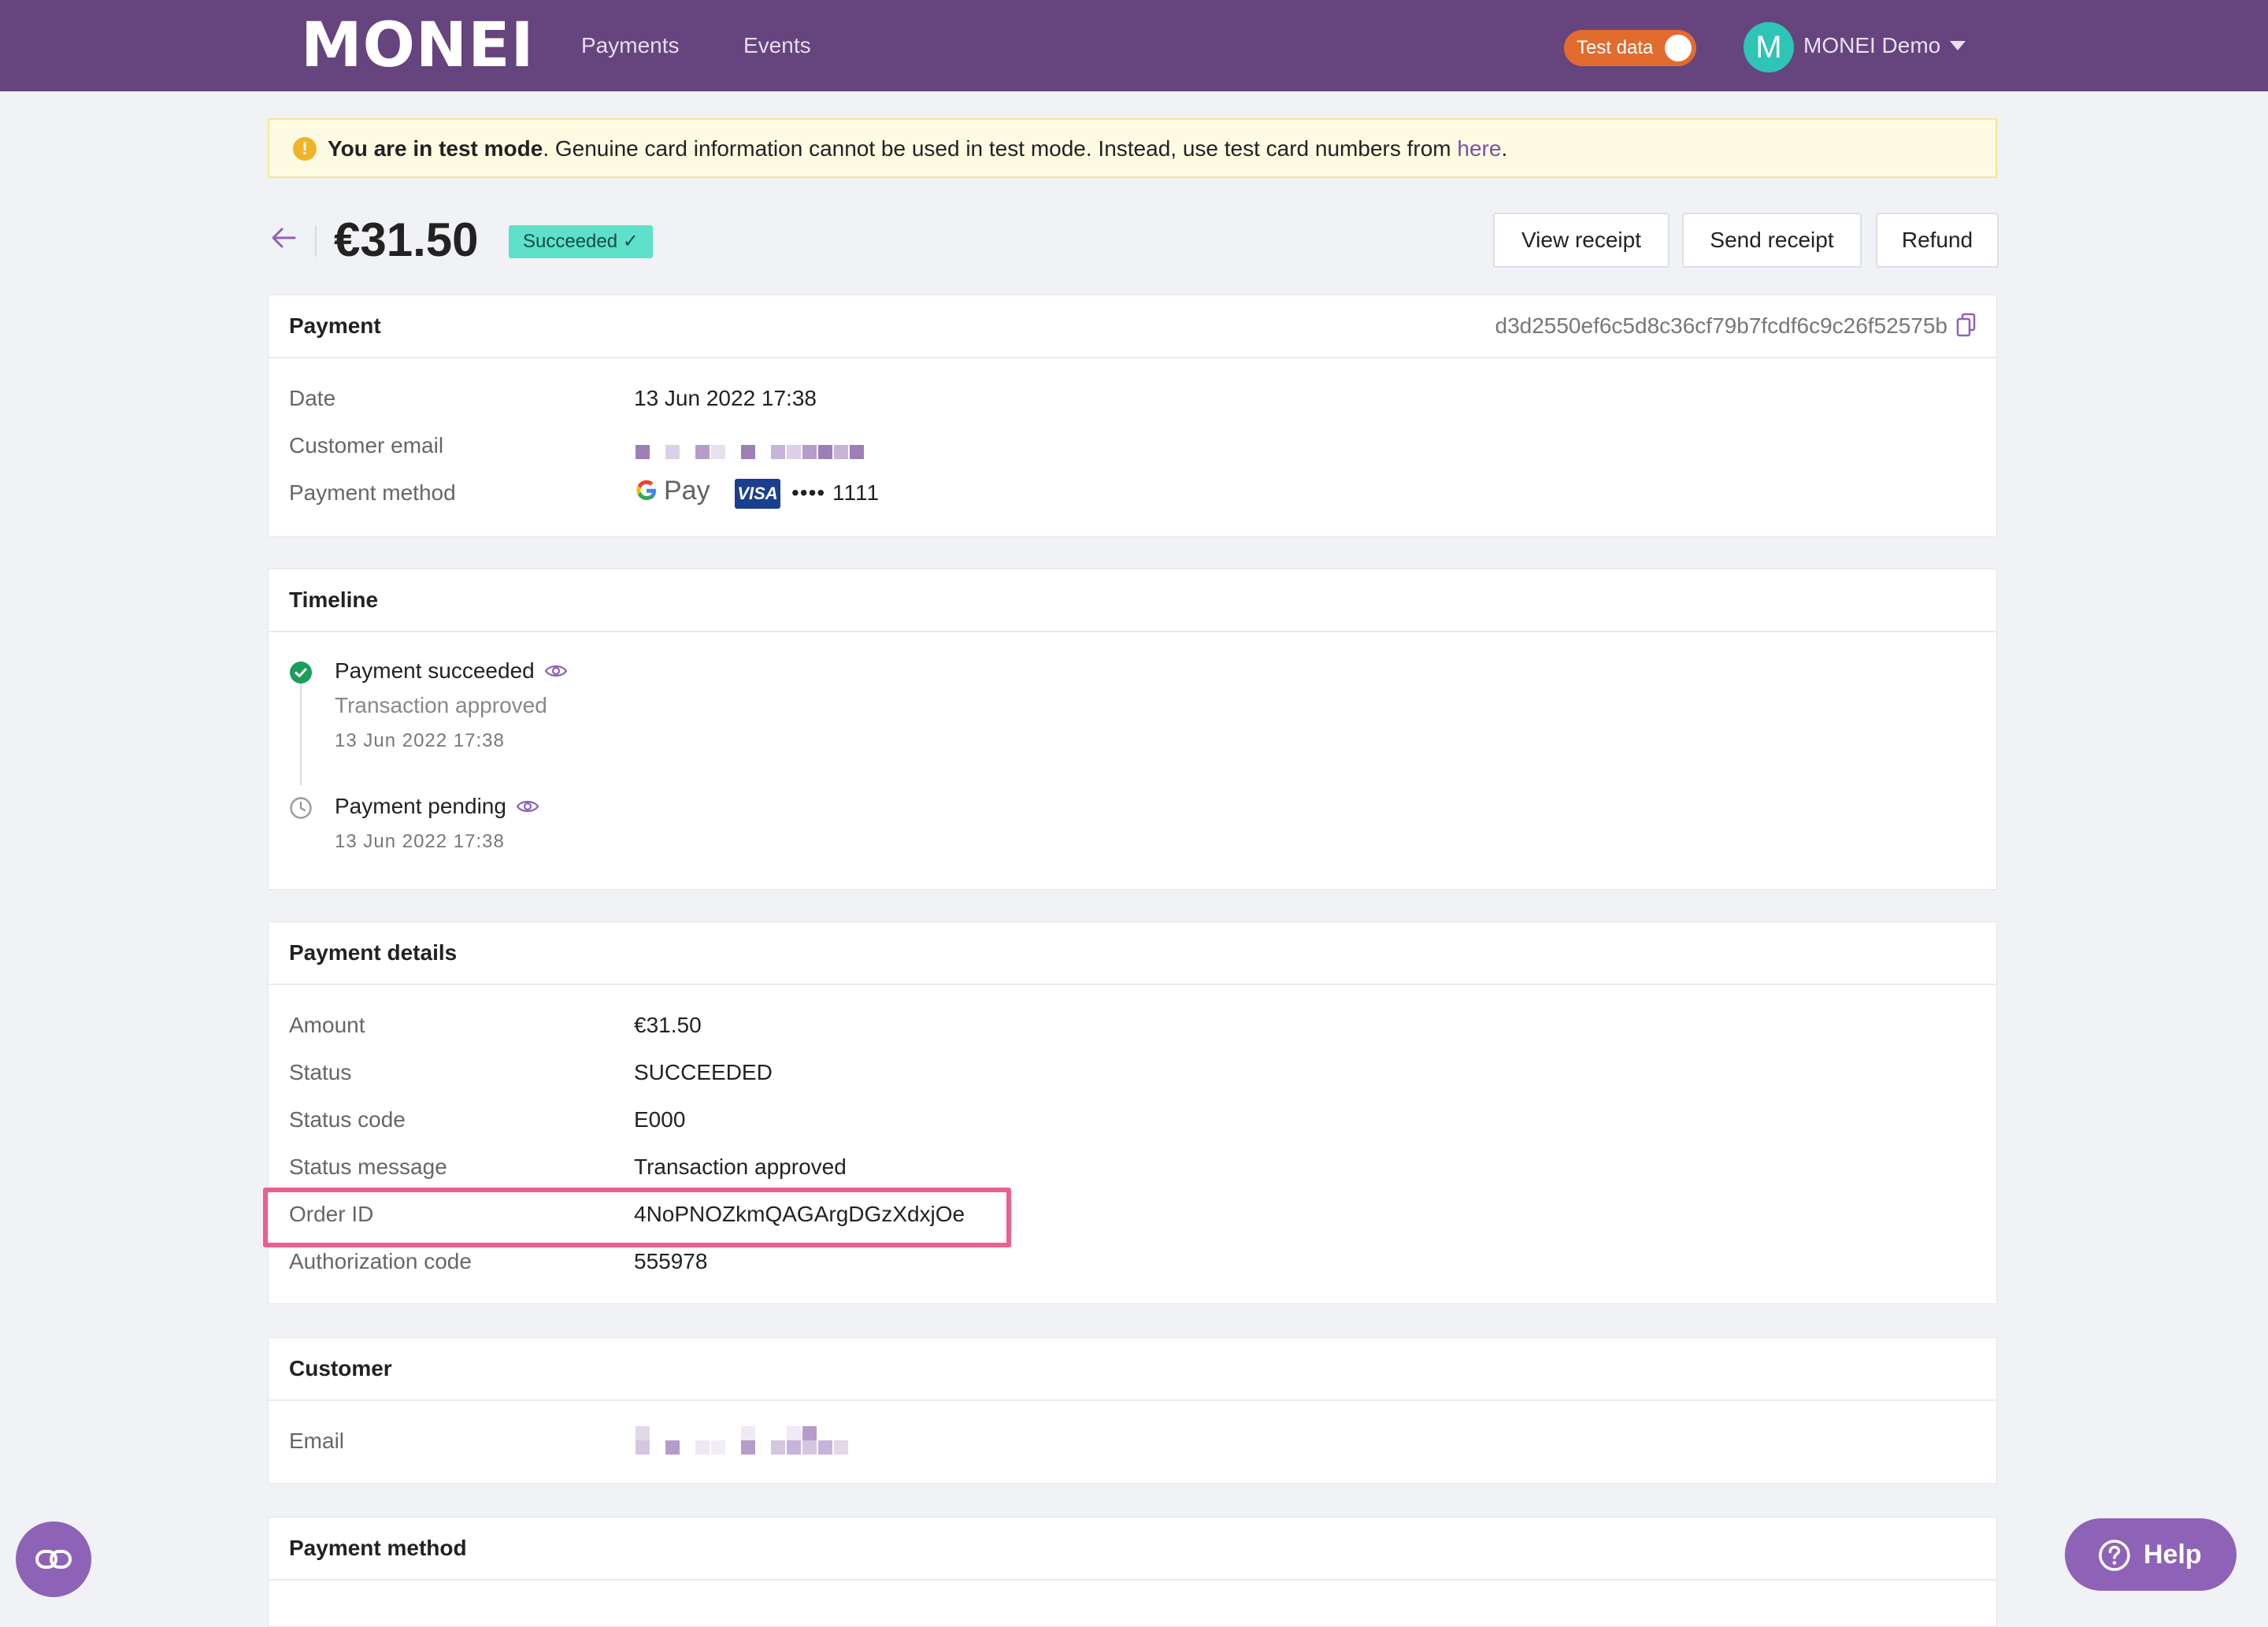 The image size is (2268, 1627). I want to click on nav-events: Events, so click(777, 45).